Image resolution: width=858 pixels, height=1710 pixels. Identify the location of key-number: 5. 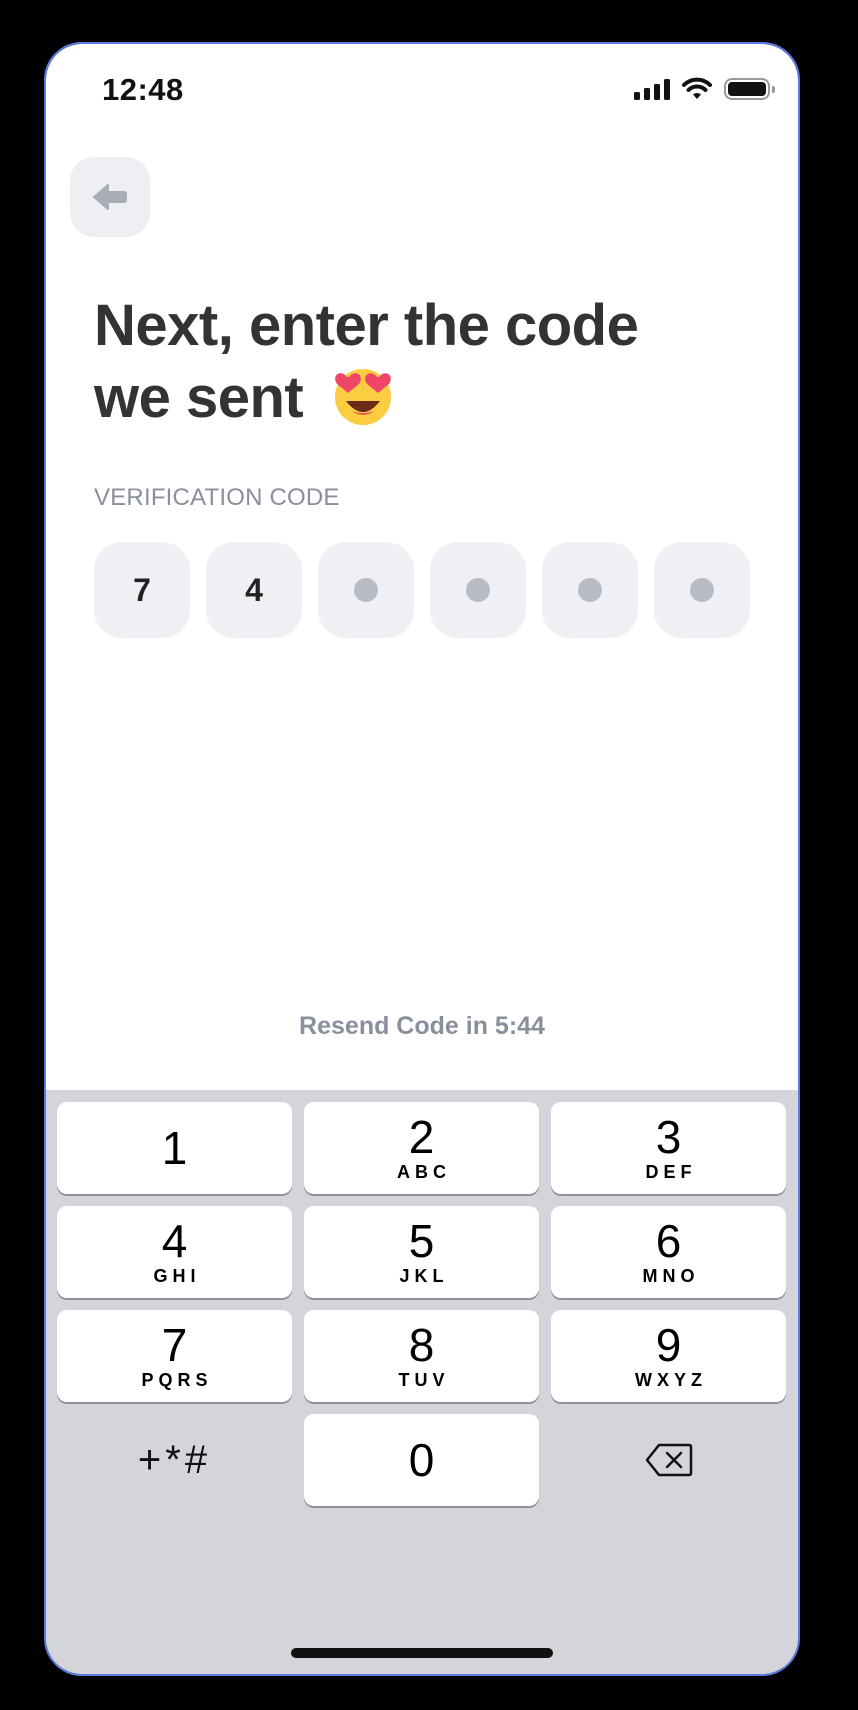
(421, 1240).